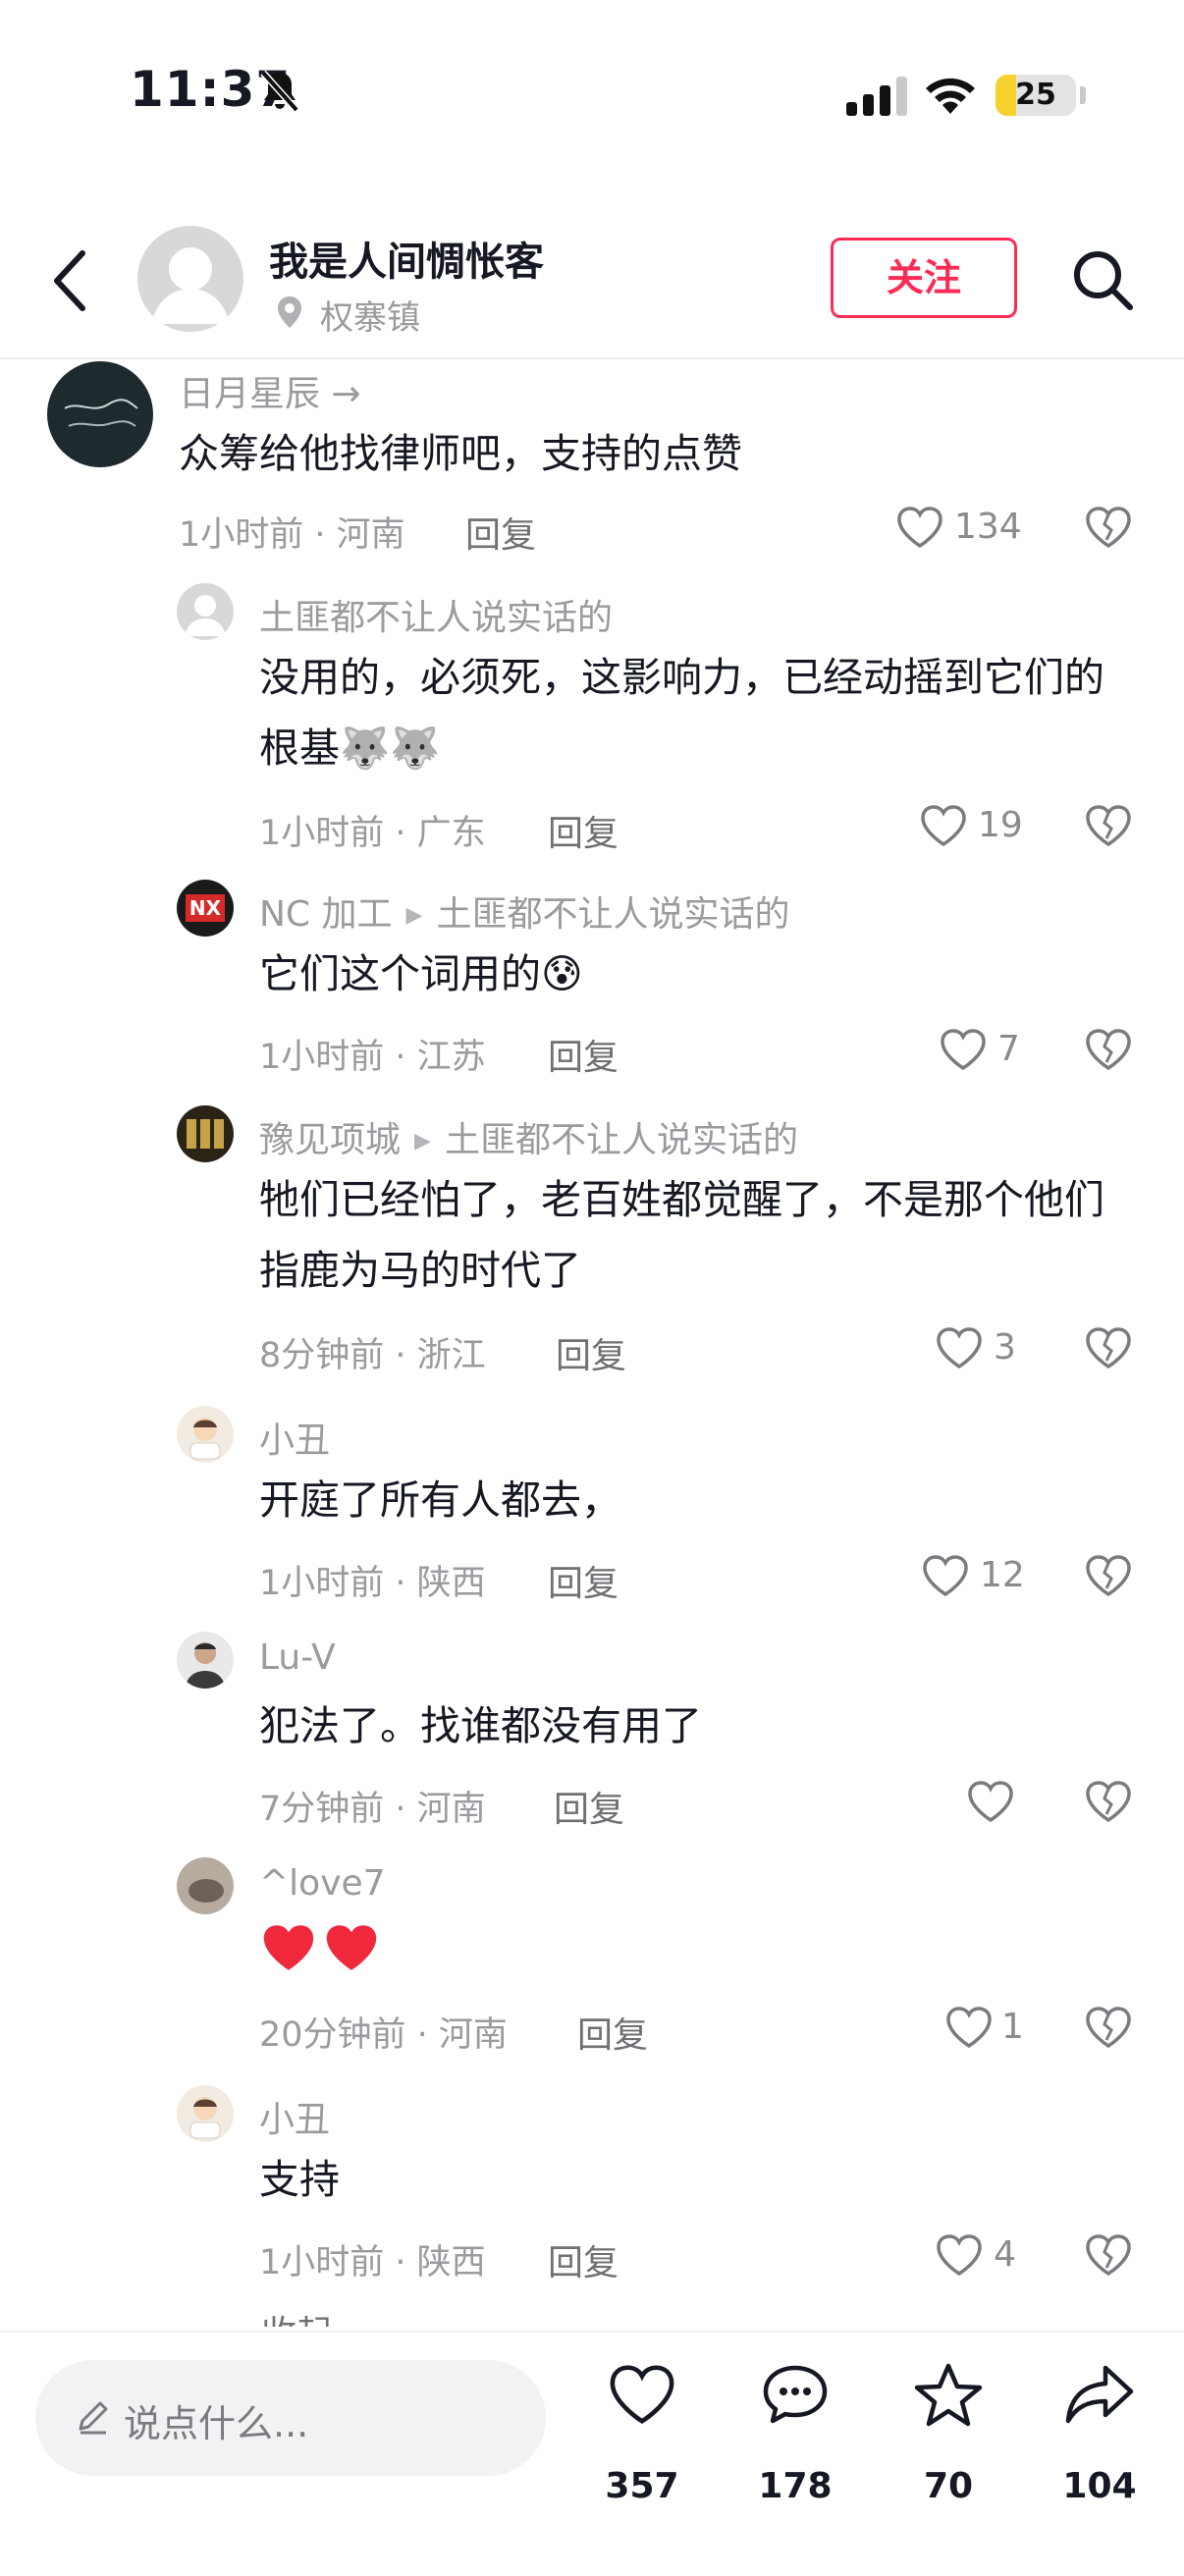 Image resolution: width=1184 pixels, height=2576 pixels. I want to click on comment-meta: 1小时前 · 广东, so click(372, 833).